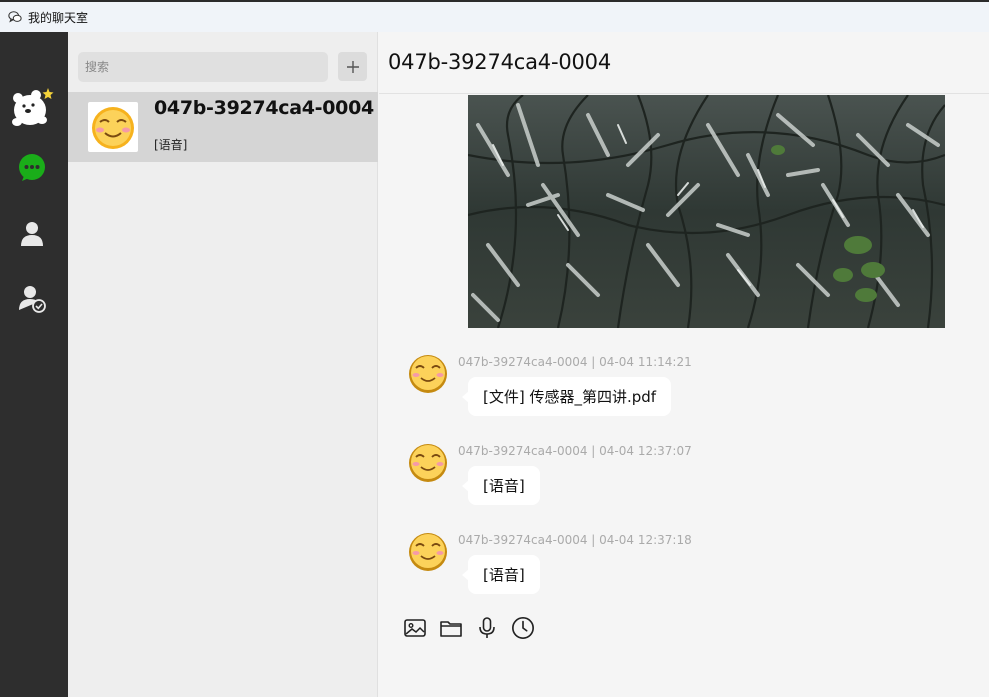 The width and height of the screenshot is (989, 697). What do you see at coordinates (469, 628) in the screenshot?
I see `input-toolbar` at bounding box center [469, 628].